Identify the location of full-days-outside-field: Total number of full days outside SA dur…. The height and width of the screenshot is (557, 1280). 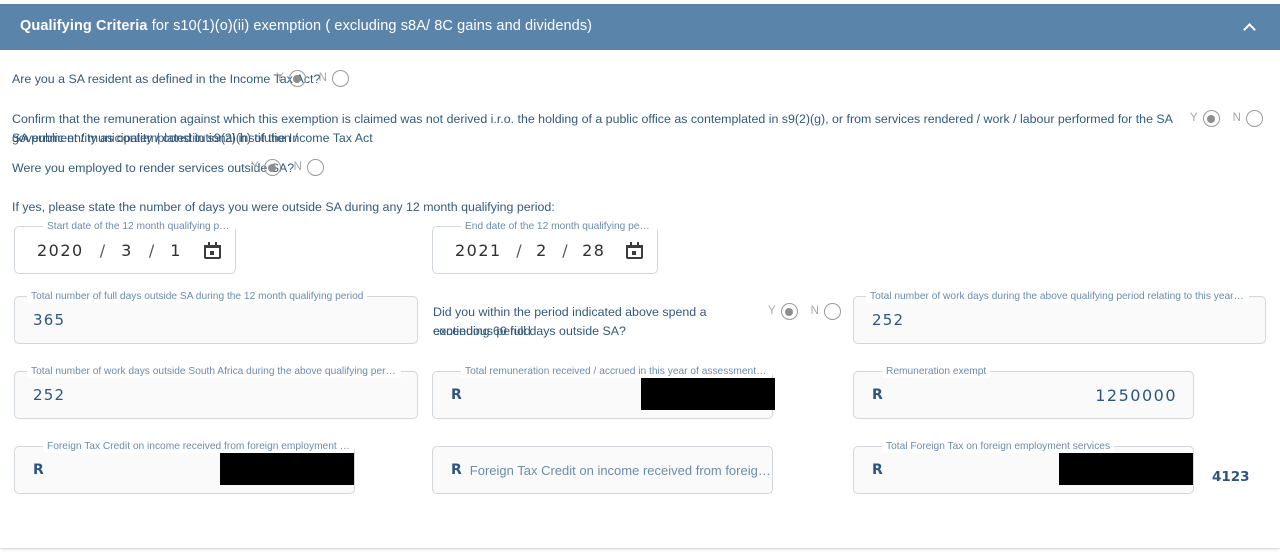
(216, 317).